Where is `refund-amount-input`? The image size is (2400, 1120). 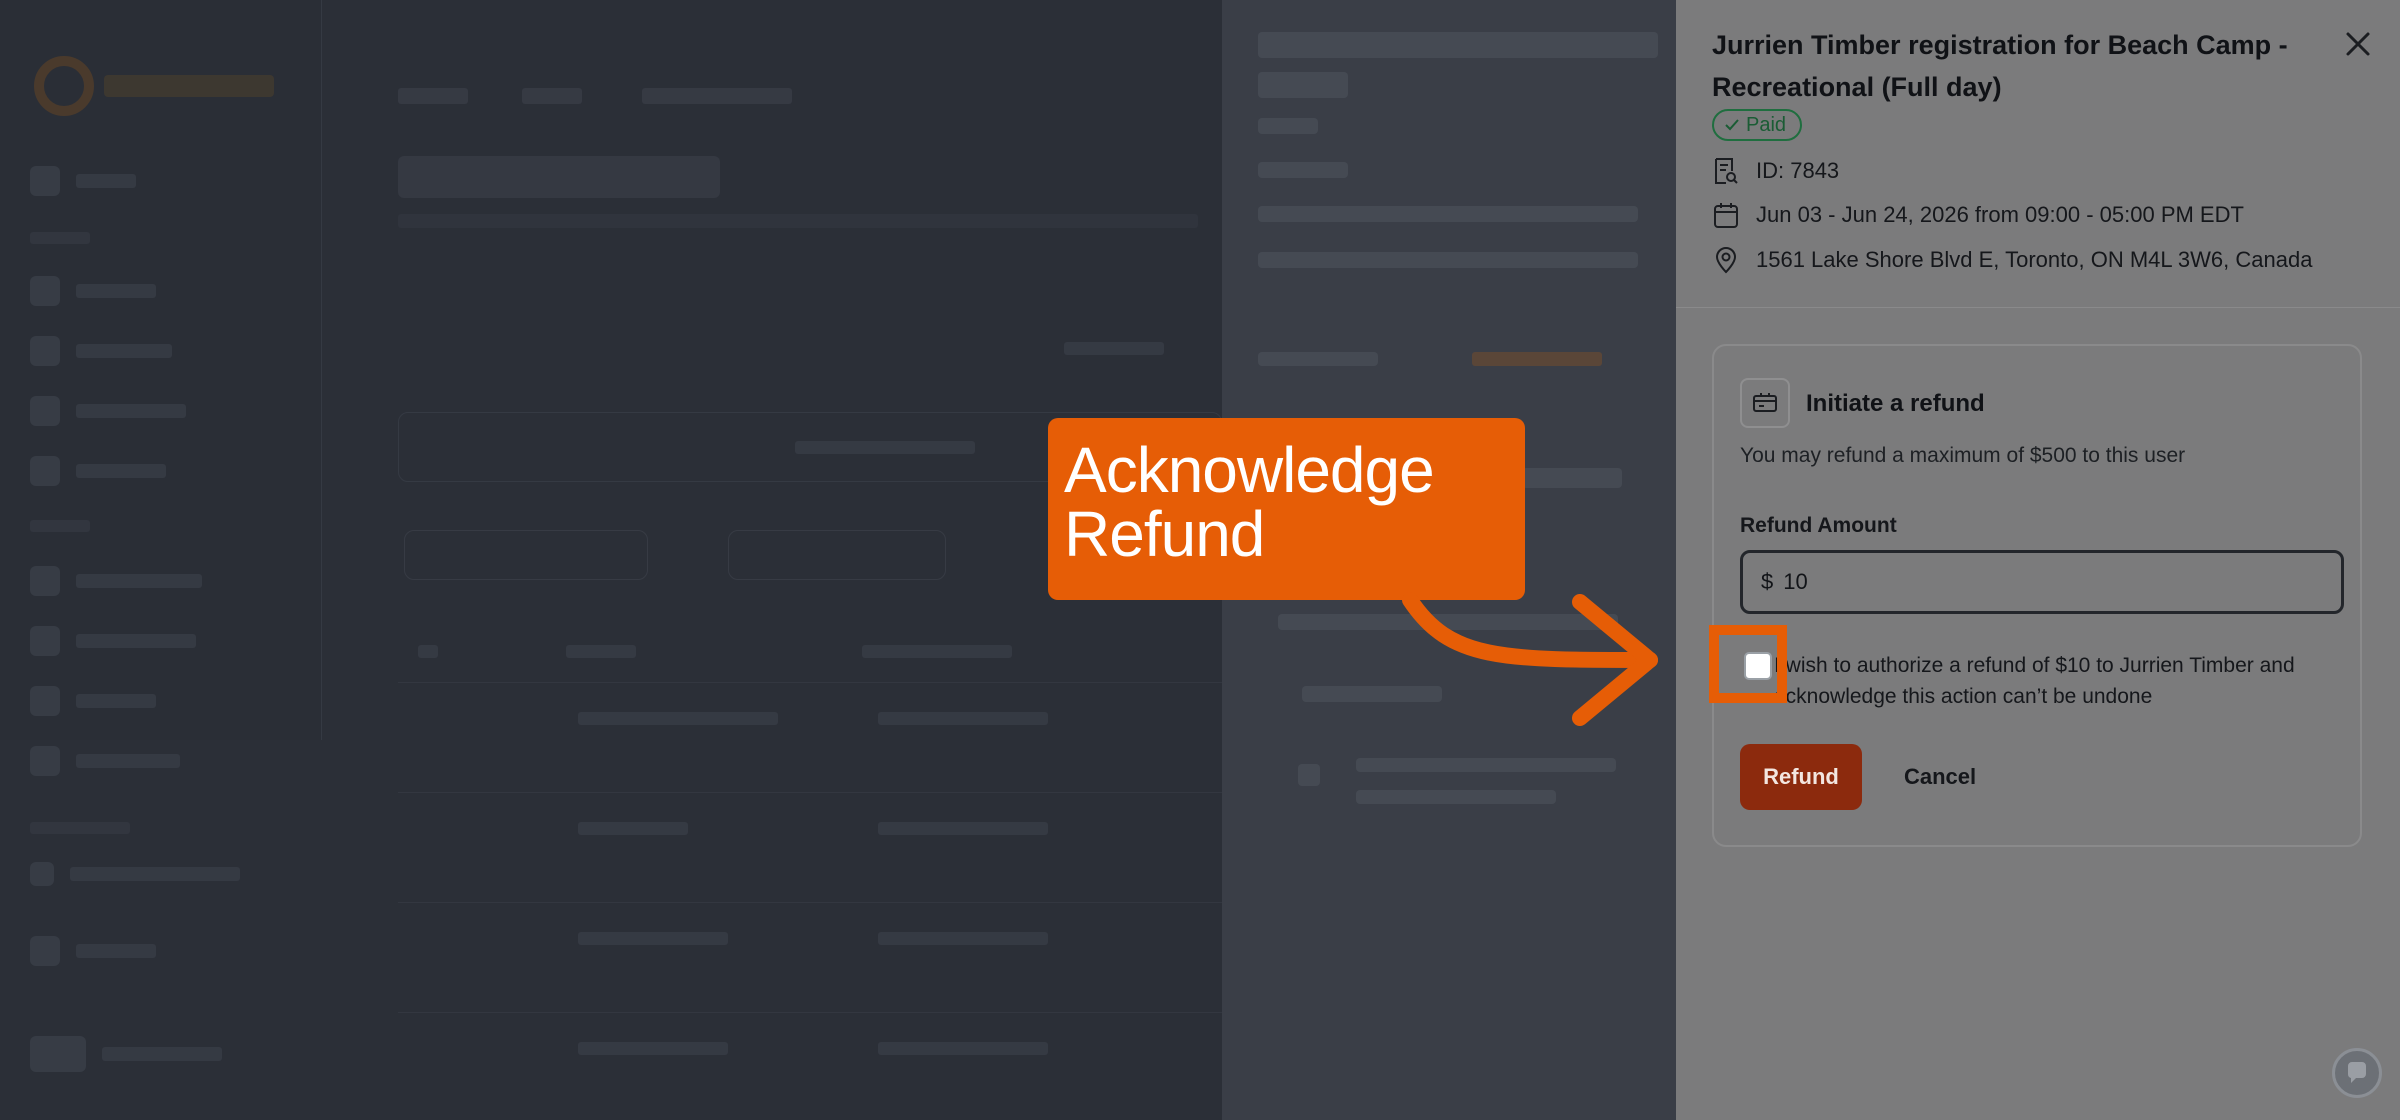 refund-amount-input is located at coordinates (2043, 582).